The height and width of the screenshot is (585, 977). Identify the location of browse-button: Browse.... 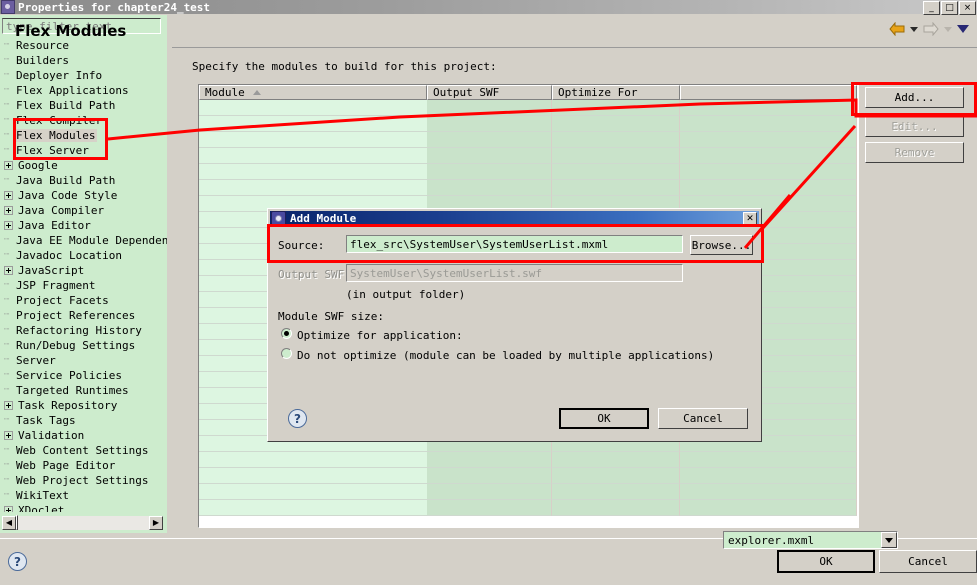
(721, 245).